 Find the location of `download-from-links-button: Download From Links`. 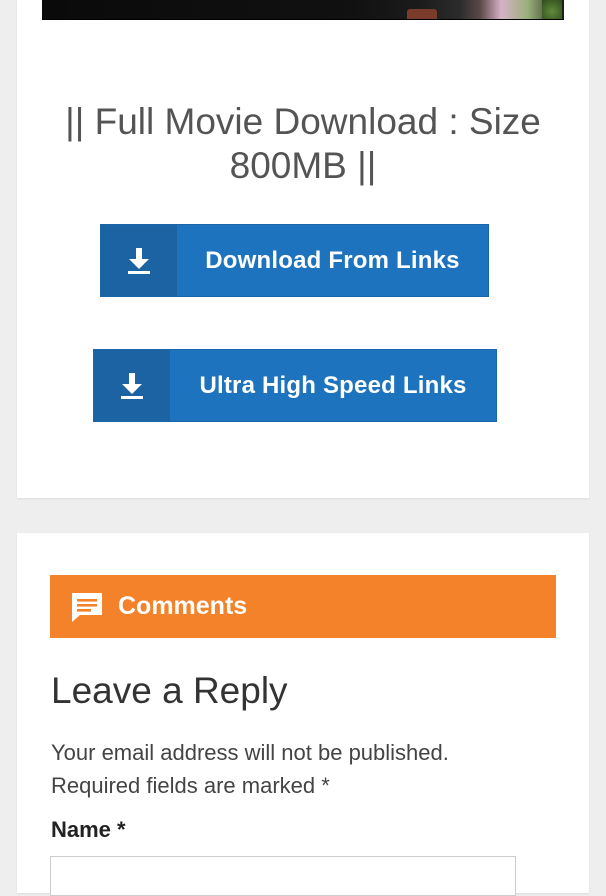

download-from-links-button: Download From Links is located at coordinates (294, 260).